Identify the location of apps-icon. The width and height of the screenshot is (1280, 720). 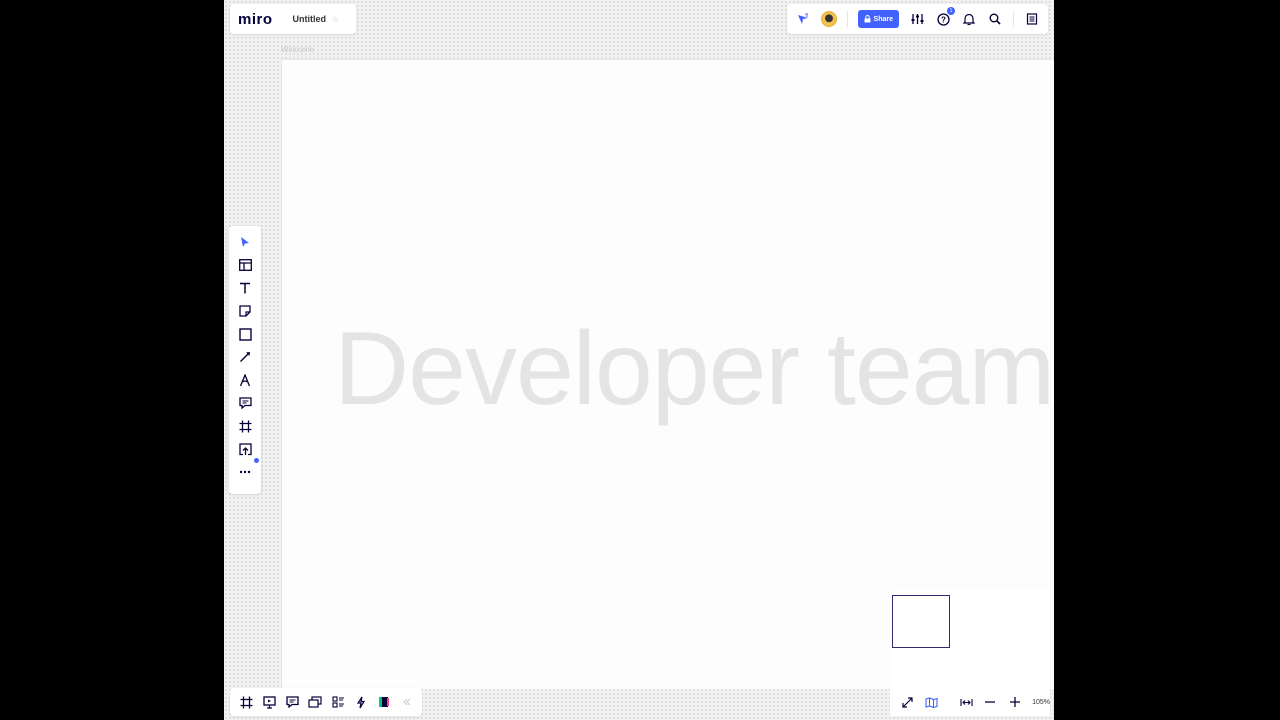
(384, 702).